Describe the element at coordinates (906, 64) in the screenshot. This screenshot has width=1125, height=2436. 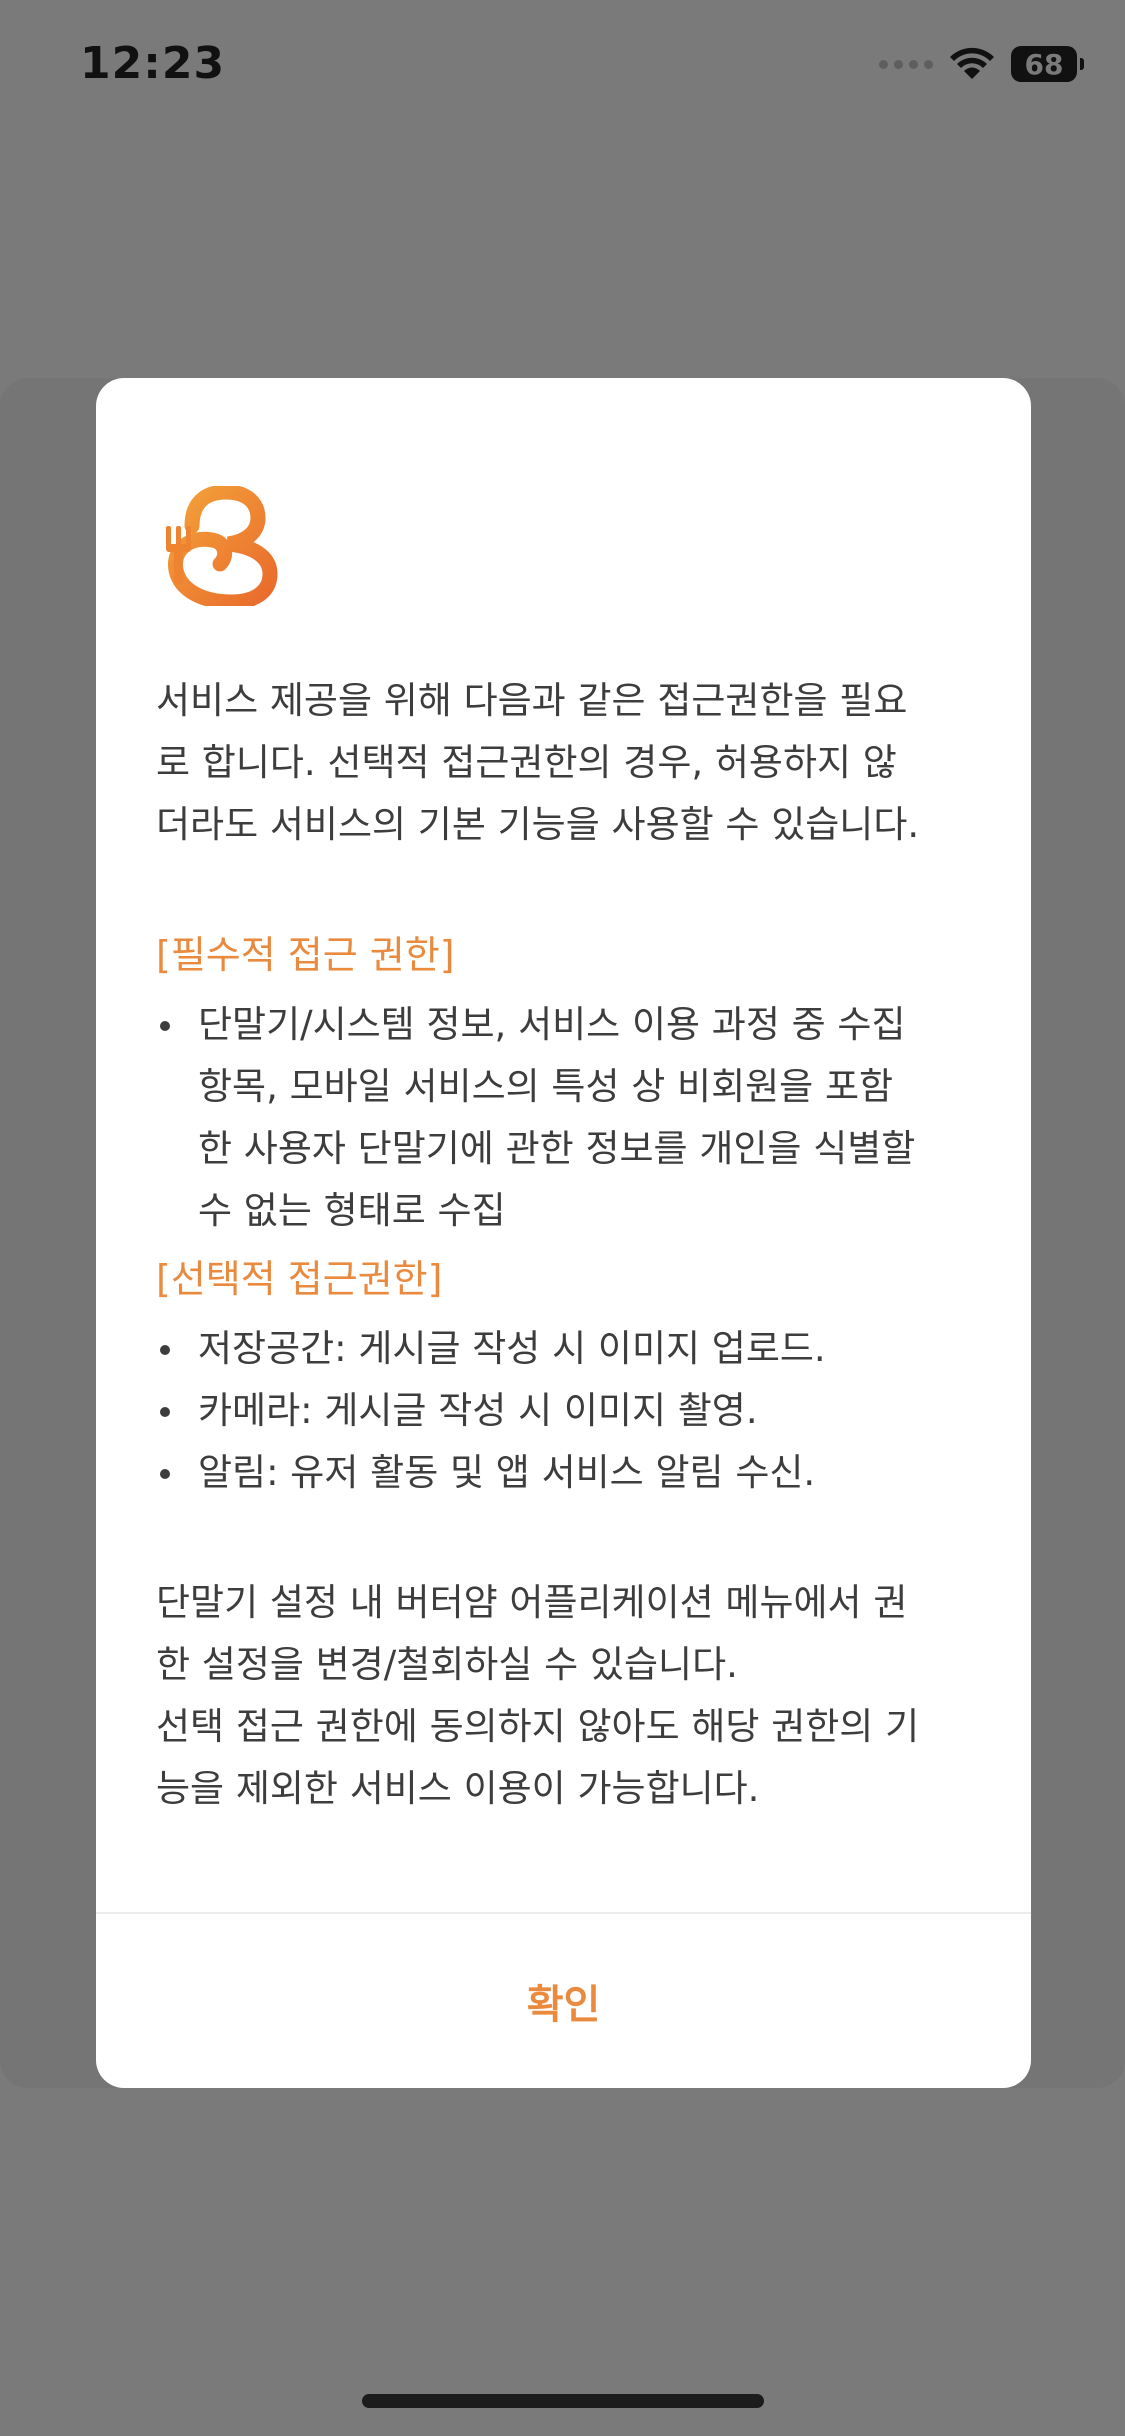
I see `signal-dots-icon` at that location.